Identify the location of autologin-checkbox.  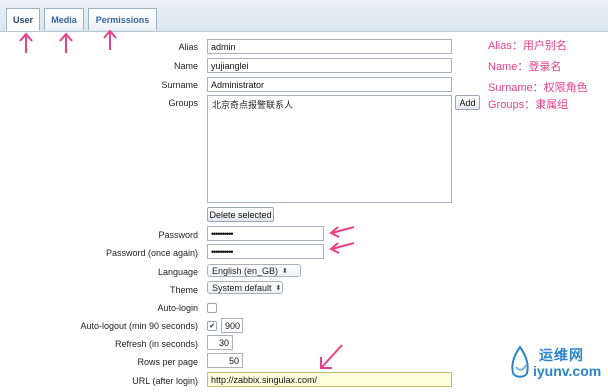
(212, 308).